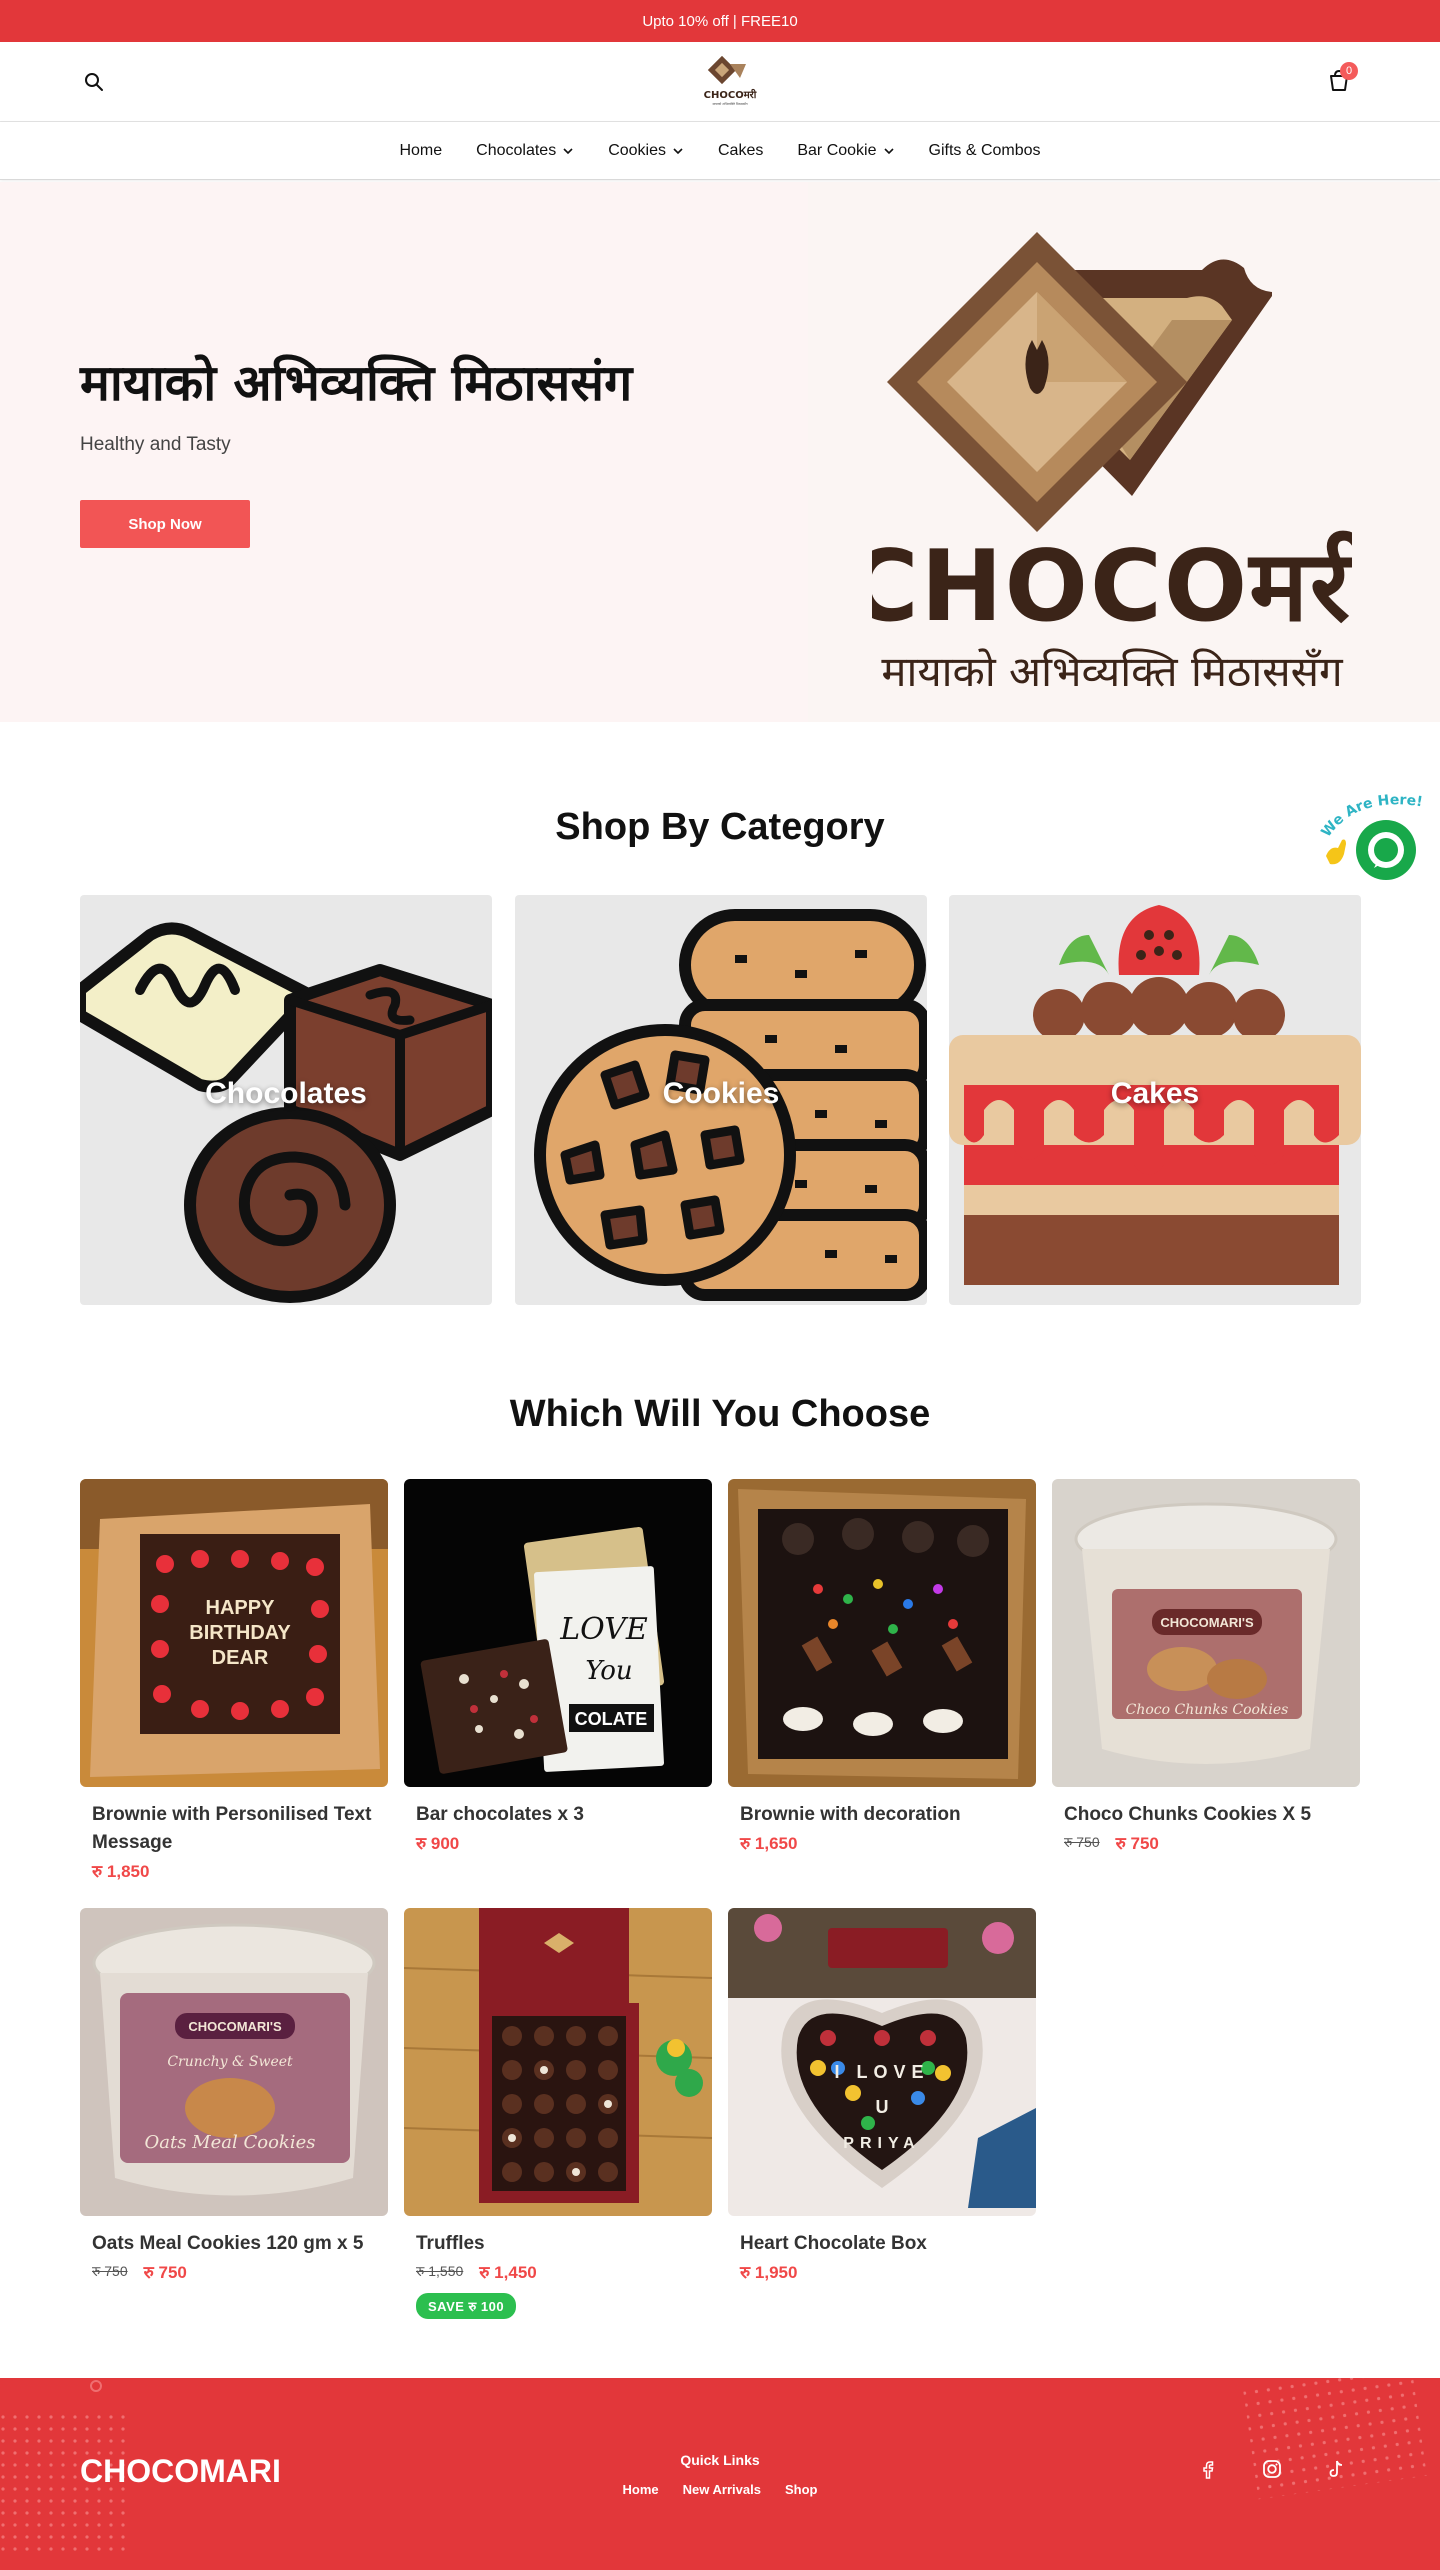 This screenshot has width=1440, height=2570. Describe the element at coordinates (720, 1414) in the screenshot. I see `products-section-title: Which Will You Choose` at that location.